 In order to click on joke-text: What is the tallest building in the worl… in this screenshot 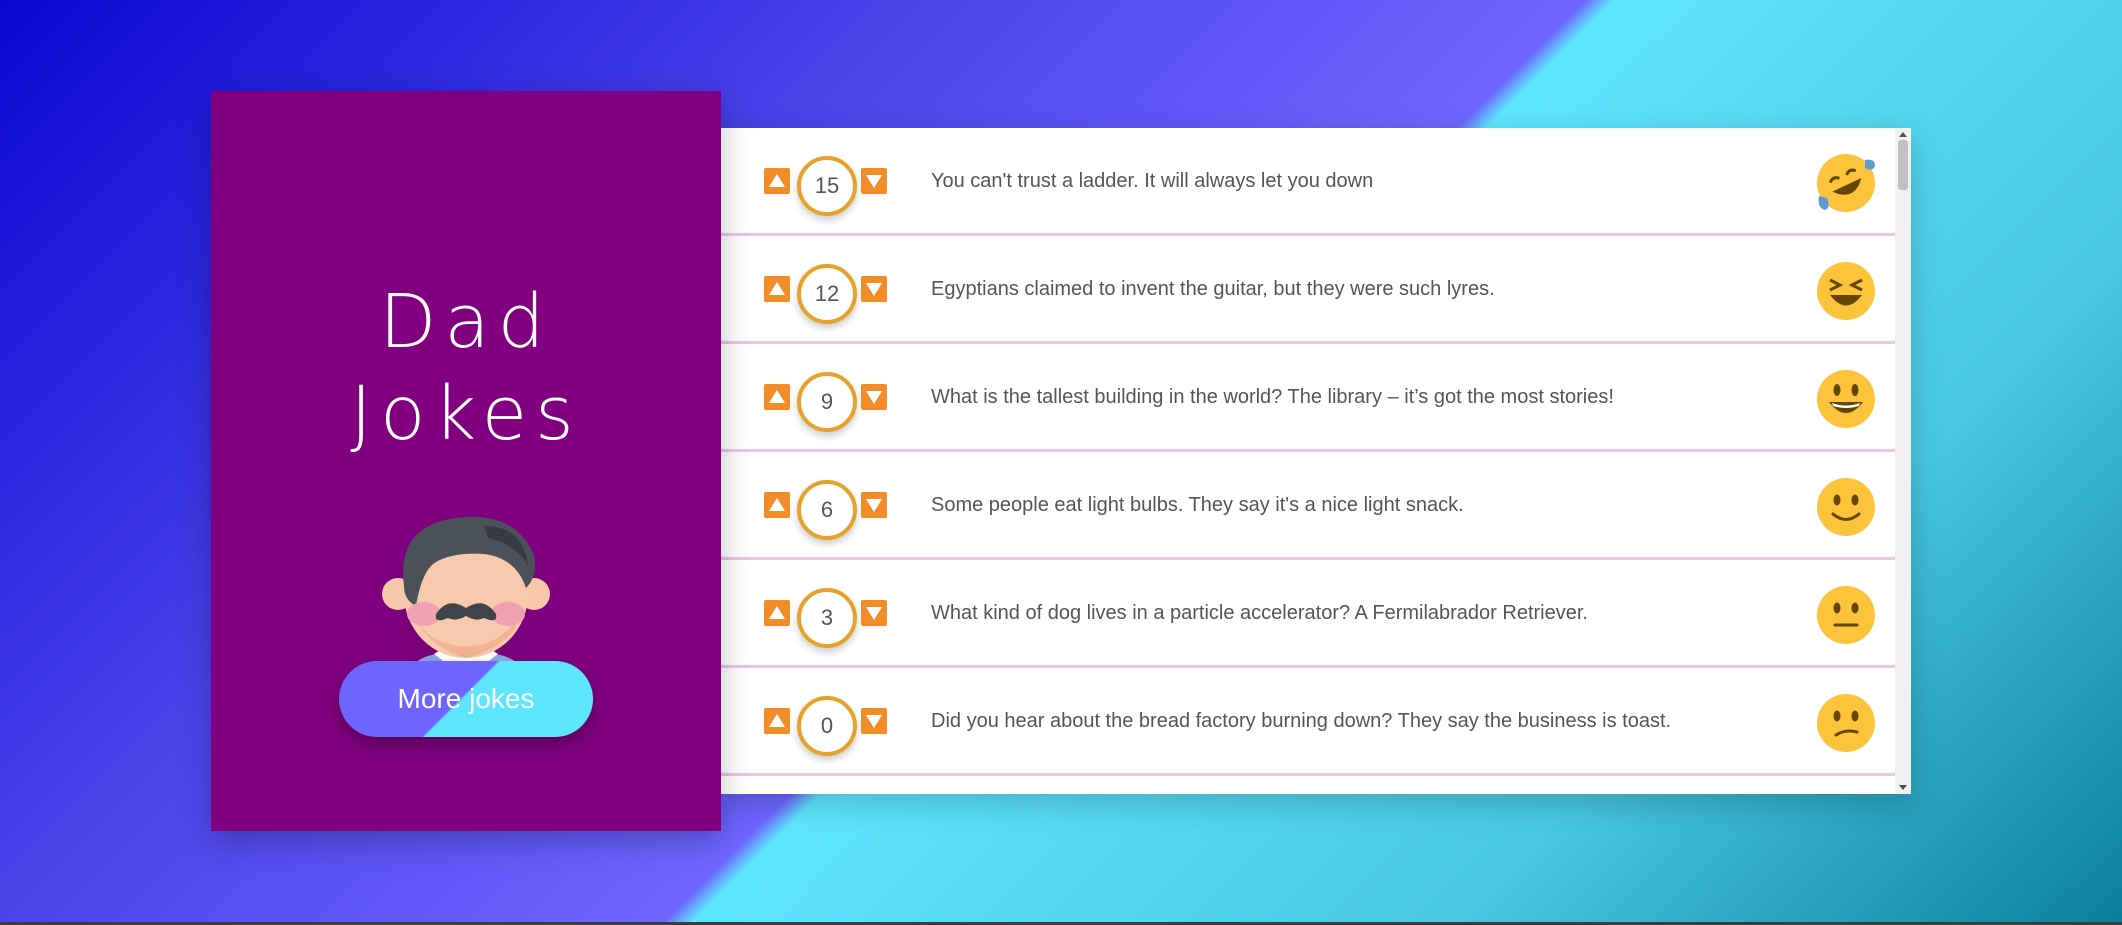, I will do `click(1272, 397)`.